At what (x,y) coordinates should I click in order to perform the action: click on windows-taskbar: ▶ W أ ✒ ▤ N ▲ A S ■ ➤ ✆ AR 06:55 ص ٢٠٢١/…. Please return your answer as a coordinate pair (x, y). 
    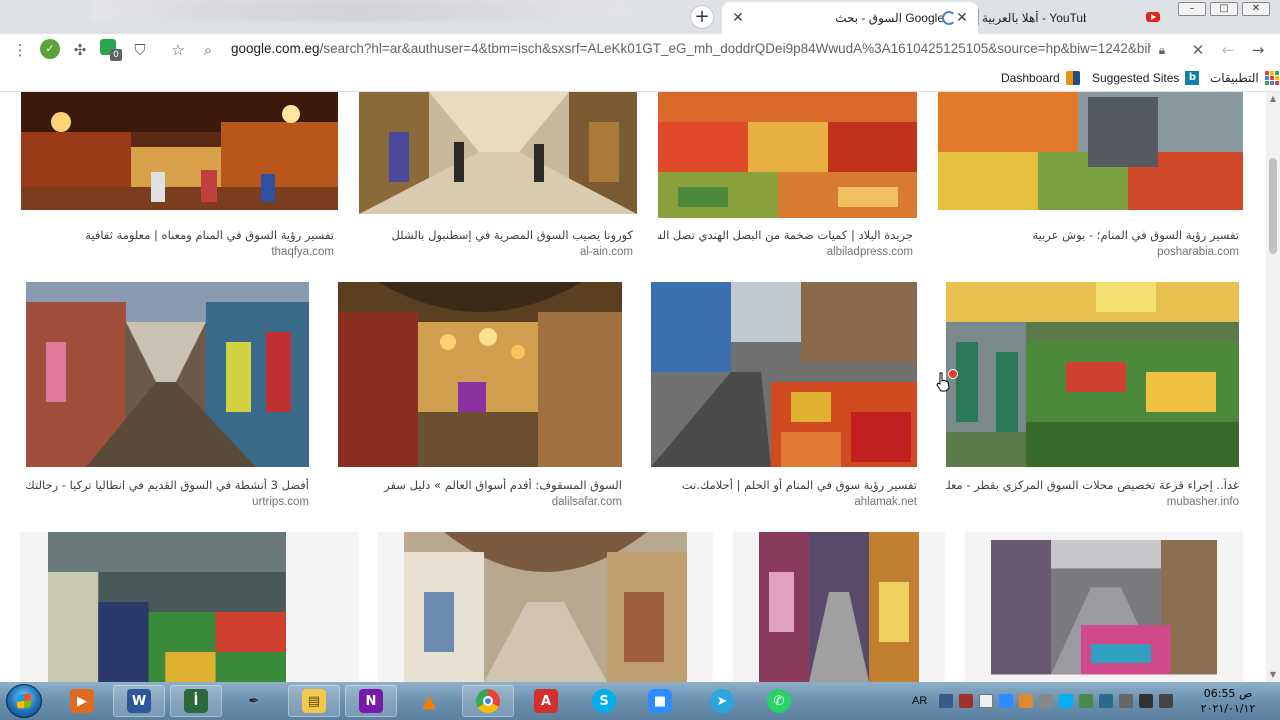
    Looking at the image, I should click on (640, 701).